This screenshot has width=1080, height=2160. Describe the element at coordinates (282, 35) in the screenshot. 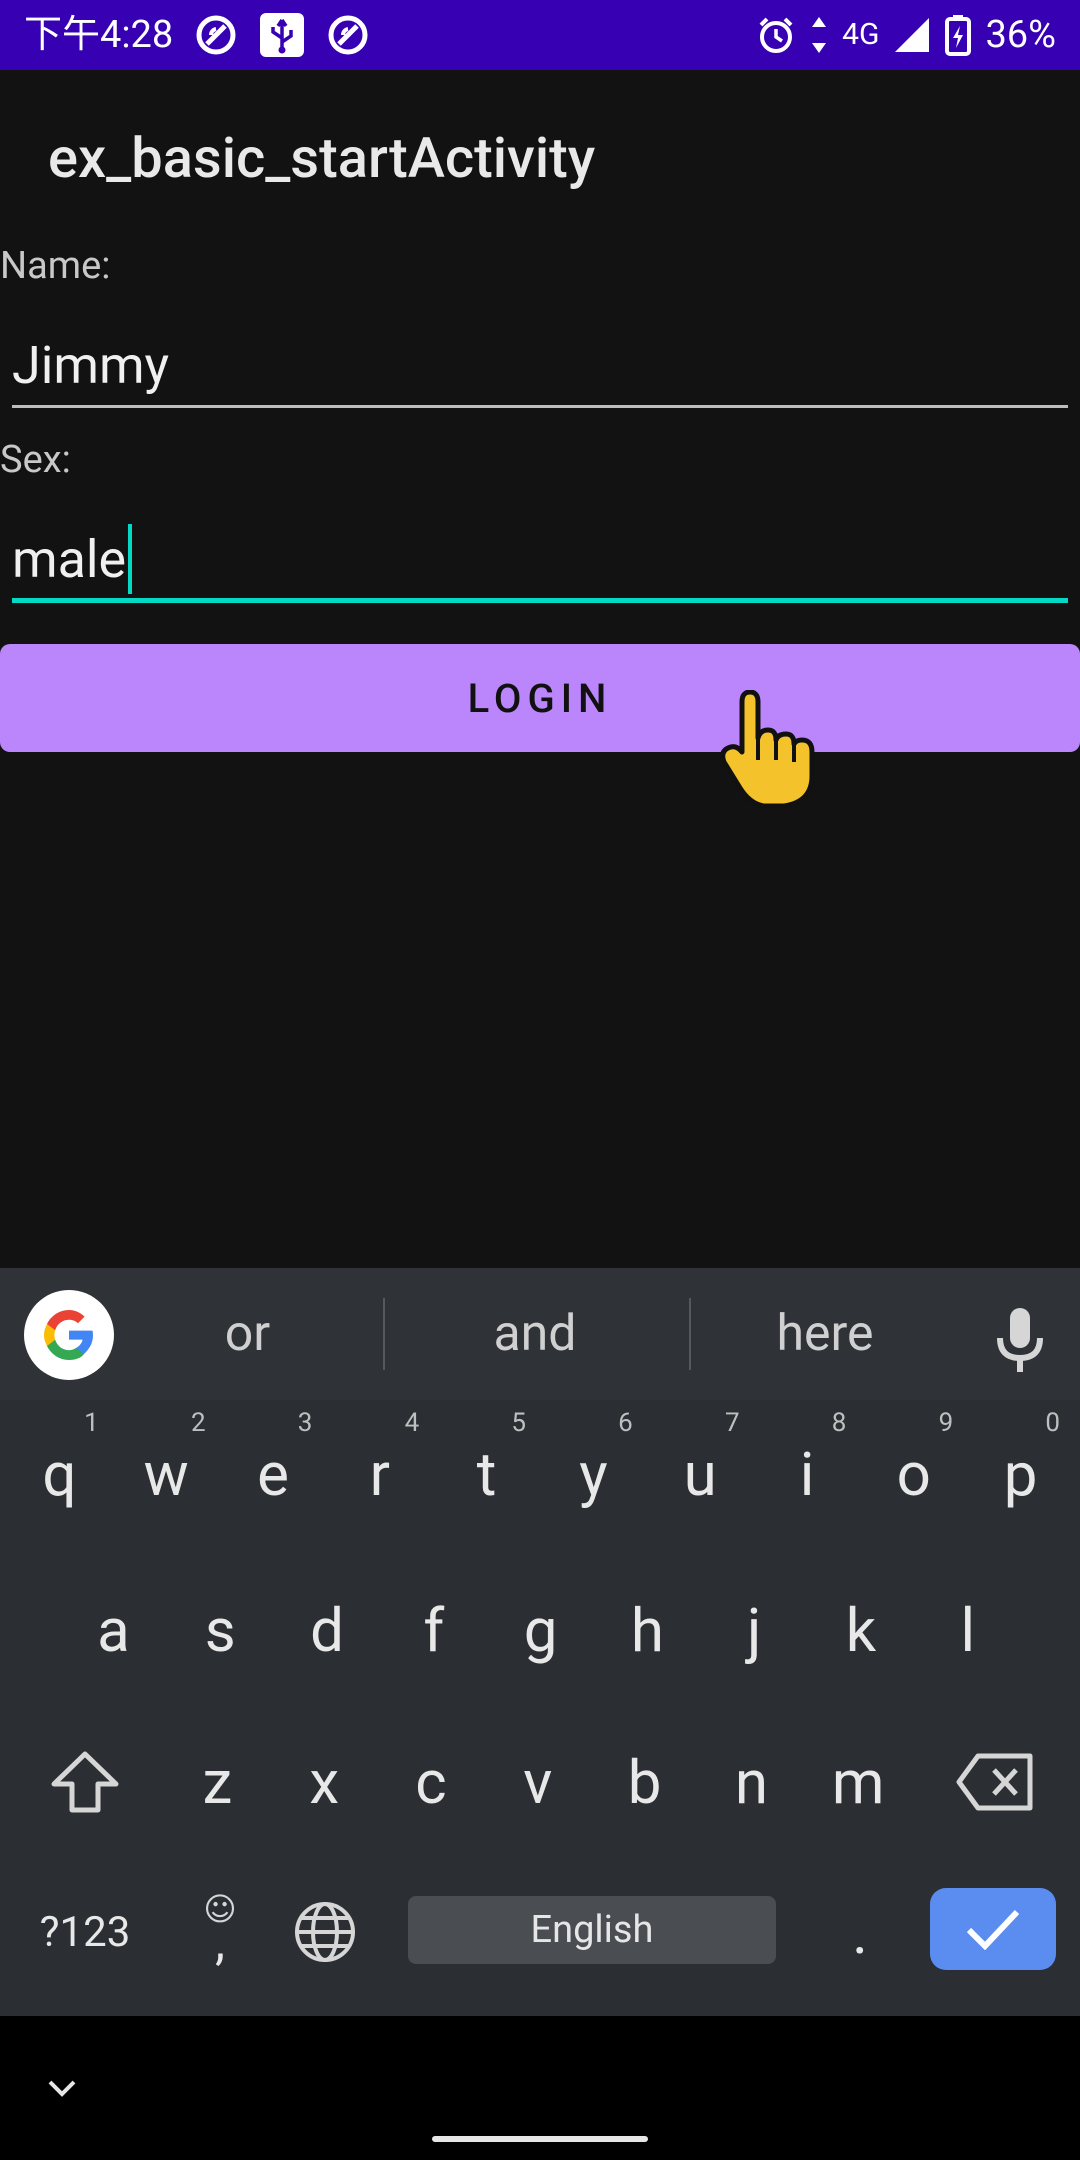

I see `usb-icon` at that location.